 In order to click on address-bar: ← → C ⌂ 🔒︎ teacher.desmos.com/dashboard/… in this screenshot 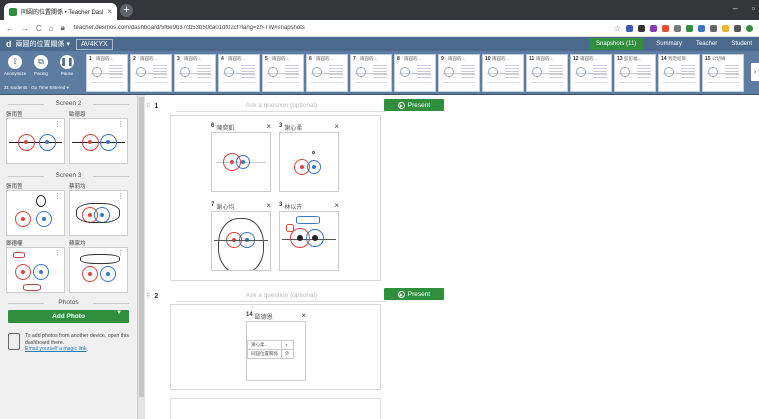, I will do `click(379, 28)`.